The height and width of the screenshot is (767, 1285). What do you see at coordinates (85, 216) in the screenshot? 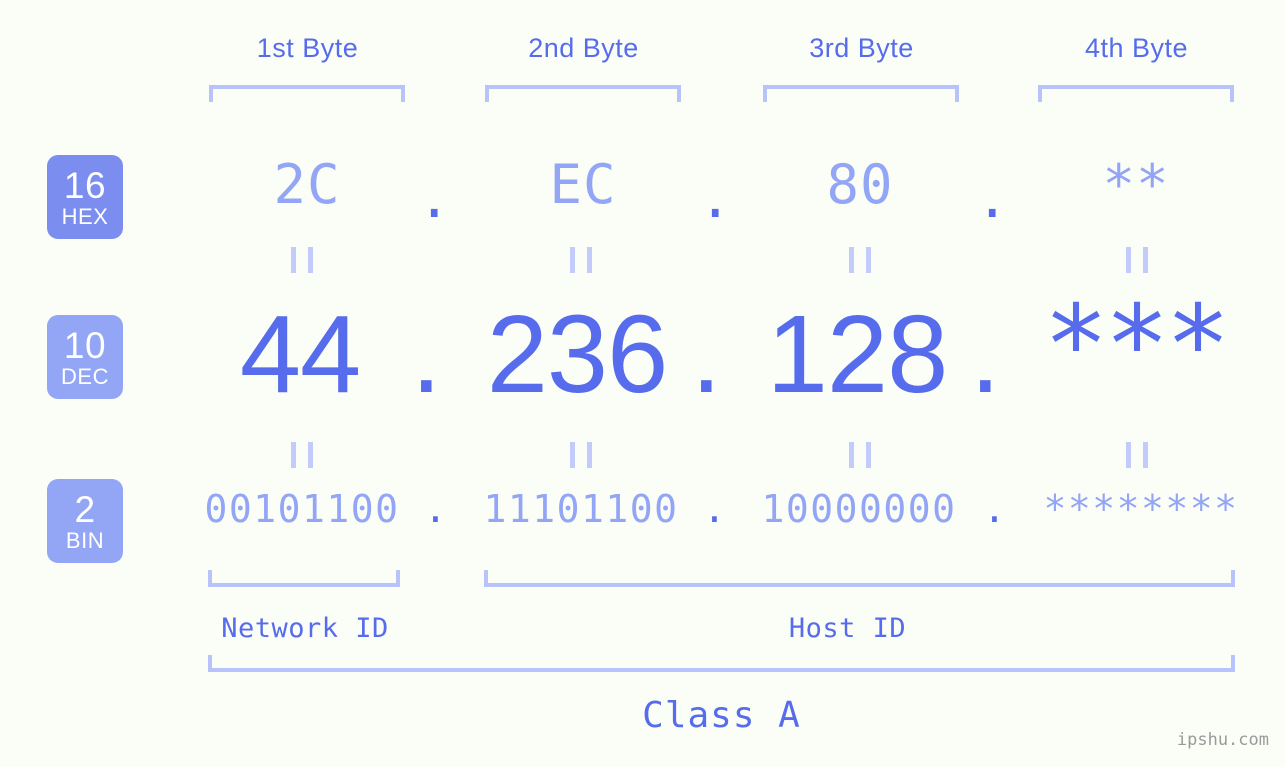
I see `base-badge-hex-label: HEX` at bounding box center [85, 216].